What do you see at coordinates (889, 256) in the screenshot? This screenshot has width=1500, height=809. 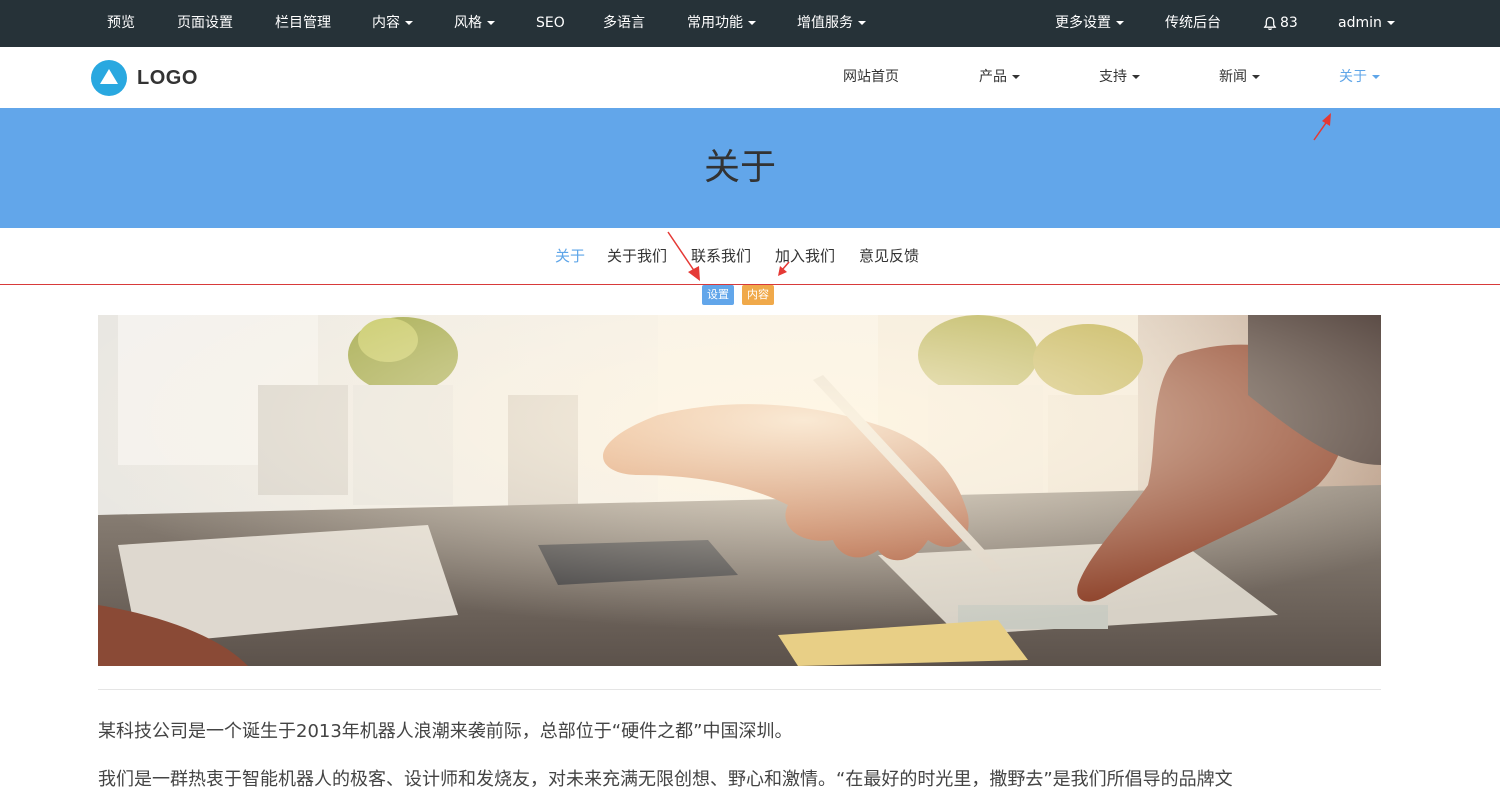 I see `subnav-feedback: 意见反馈` at bounding box center [889, 256].